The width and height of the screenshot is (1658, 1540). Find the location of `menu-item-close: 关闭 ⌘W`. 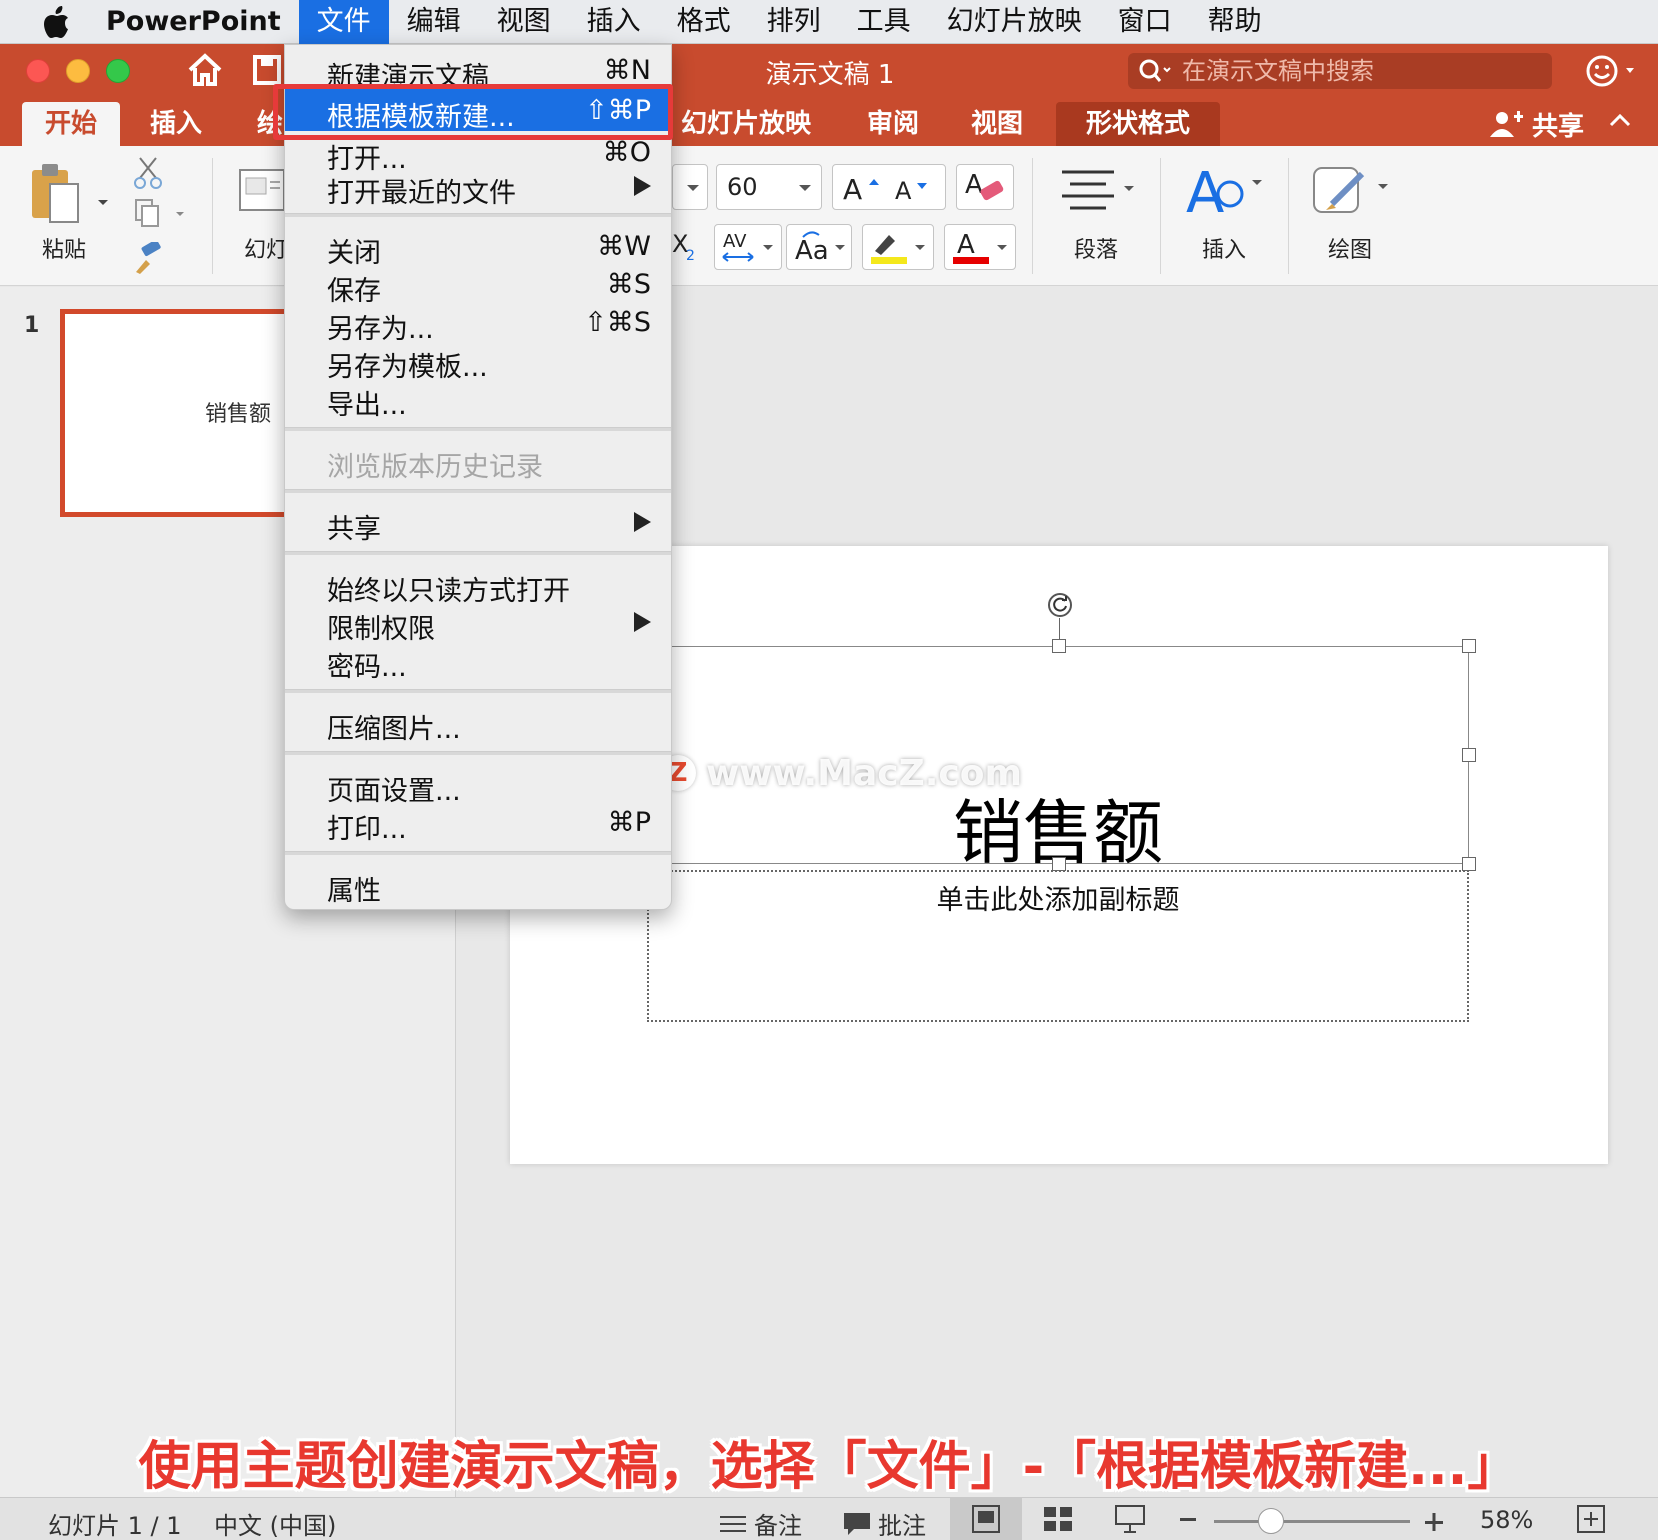

menu-item-close: 关闭 ⌘W is located at coordinates (478, 248).